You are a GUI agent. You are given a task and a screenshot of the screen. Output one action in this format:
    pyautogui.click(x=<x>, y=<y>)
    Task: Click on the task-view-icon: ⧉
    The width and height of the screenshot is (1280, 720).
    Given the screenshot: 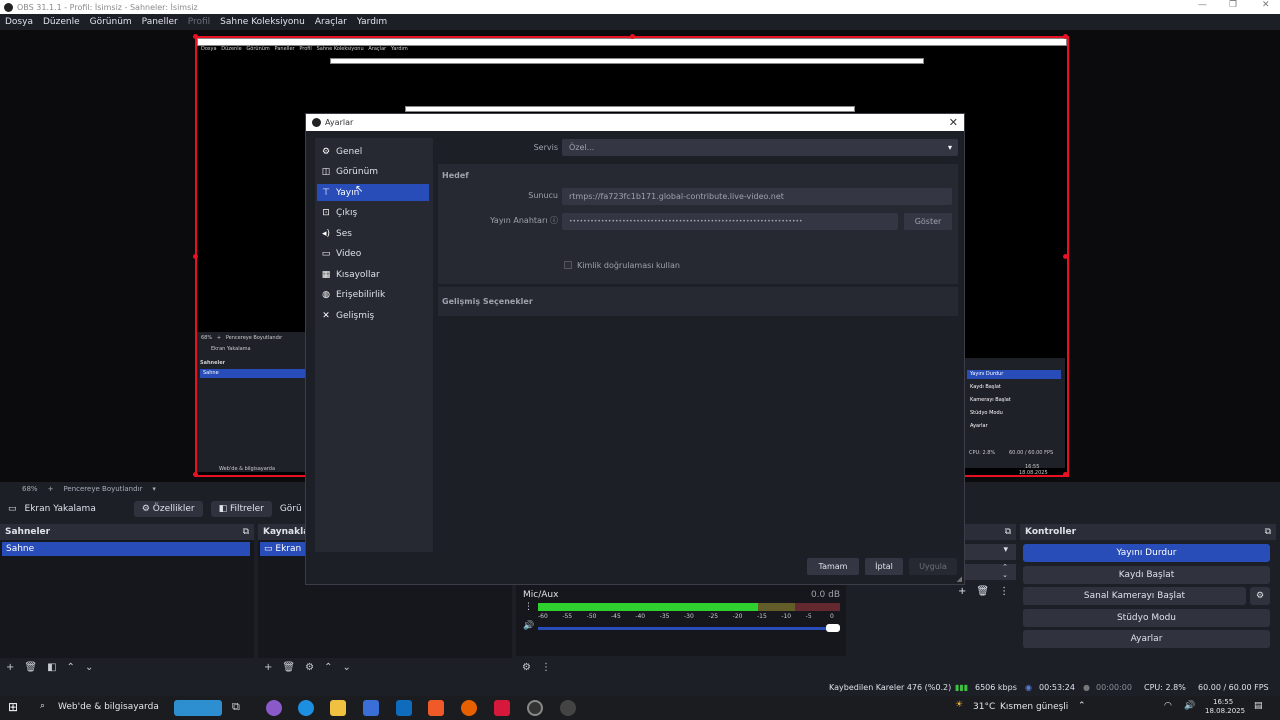 What is the action you would take?
    pyautogui.click(x=240, y=708)
    